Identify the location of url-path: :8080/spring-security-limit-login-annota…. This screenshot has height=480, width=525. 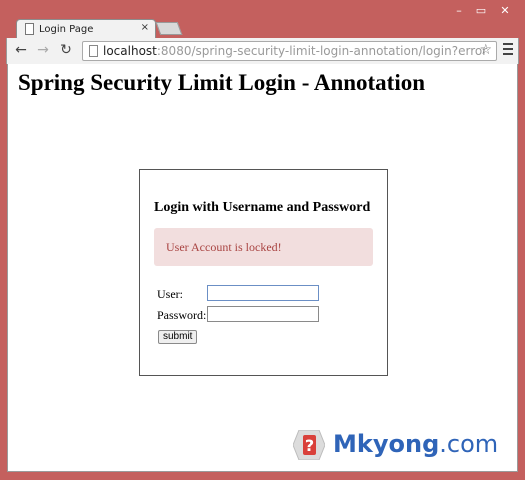
(322, 51).